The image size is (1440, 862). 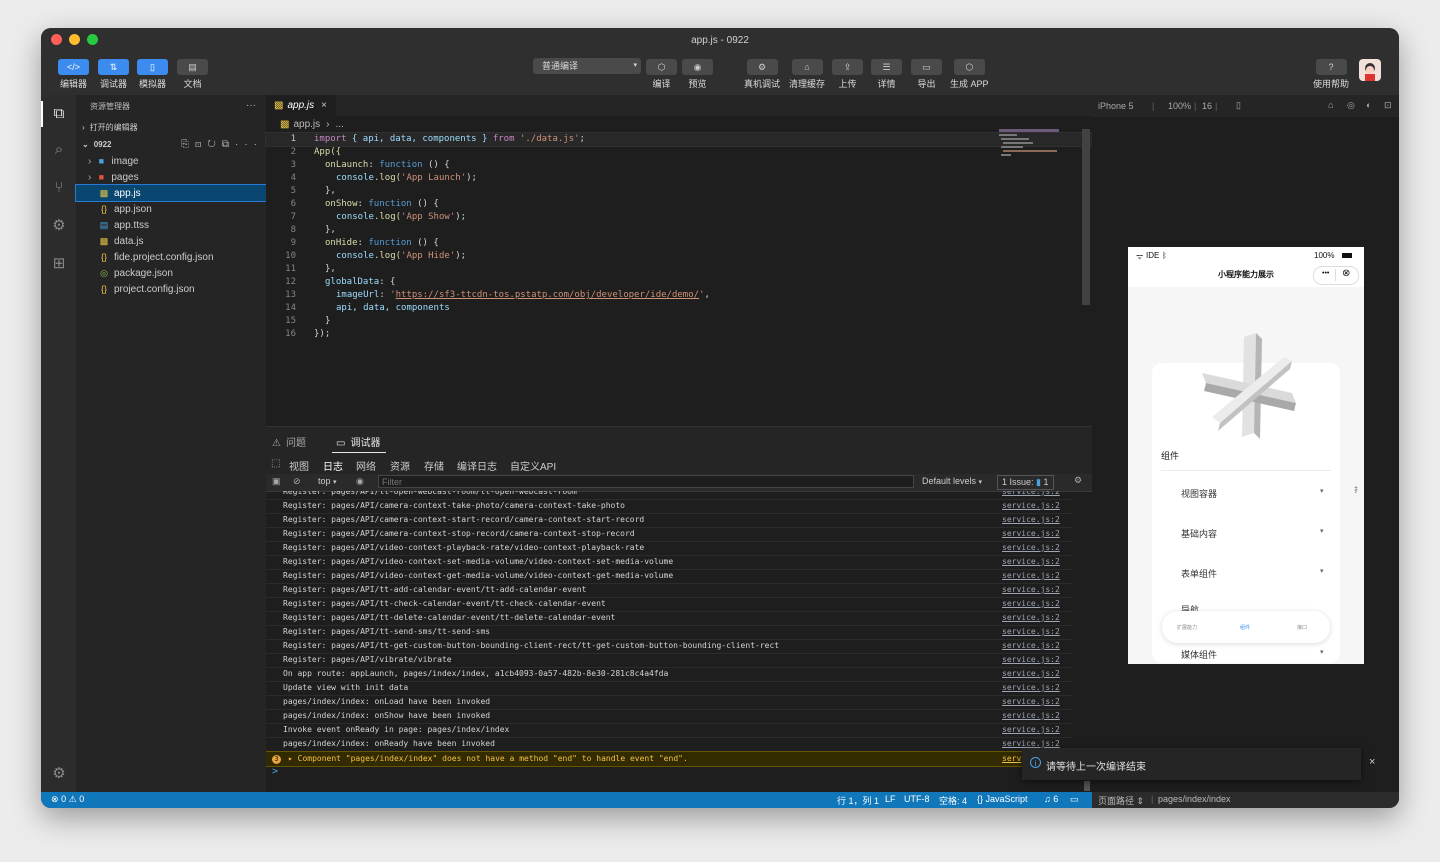 I want to click on rotate-icon: ▯, so click(x=1238, y=105).